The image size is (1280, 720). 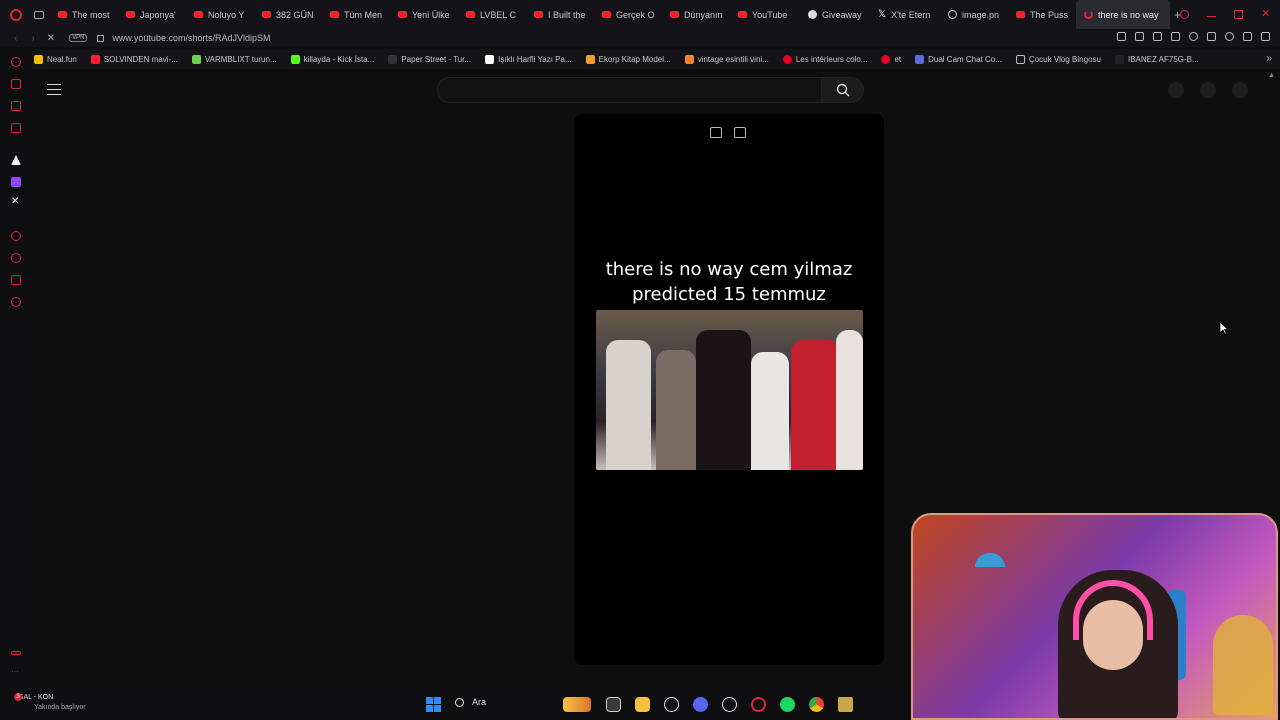 I want to click on profile-icon, so click(x=1229, y=36).